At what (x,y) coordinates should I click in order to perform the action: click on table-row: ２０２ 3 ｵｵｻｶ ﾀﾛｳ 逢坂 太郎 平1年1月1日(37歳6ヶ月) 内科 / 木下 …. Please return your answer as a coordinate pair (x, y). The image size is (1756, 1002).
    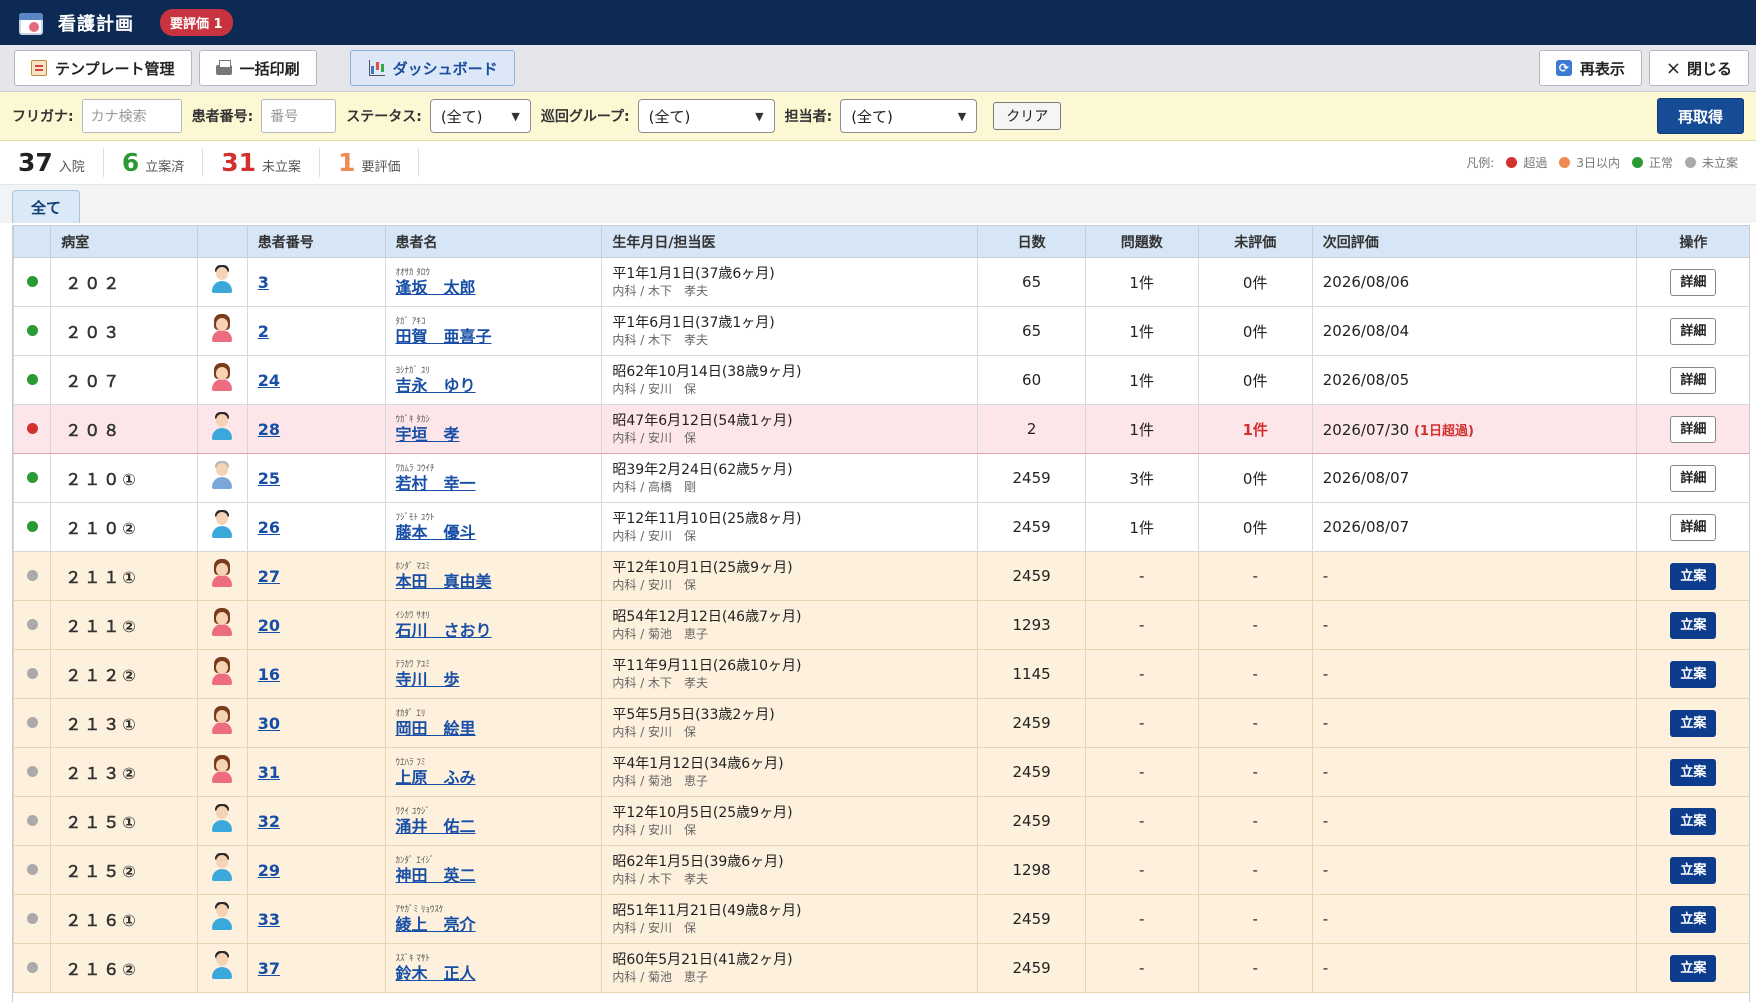
    Looking at the image, I should click on (881, 282).